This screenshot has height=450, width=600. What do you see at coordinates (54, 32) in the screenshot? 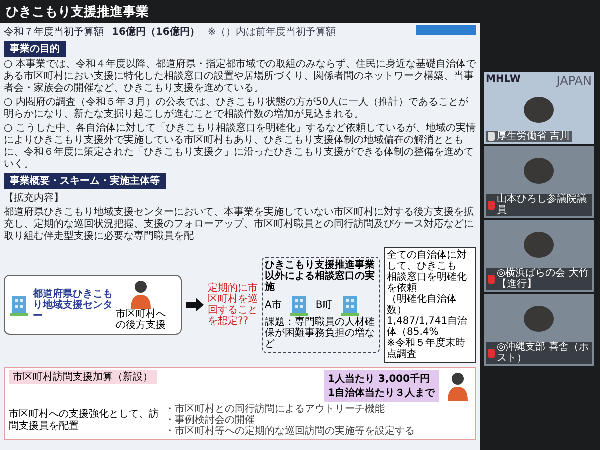
I see `budget-label: 令和７年度当初予算額` at bounding box center [54, 32].